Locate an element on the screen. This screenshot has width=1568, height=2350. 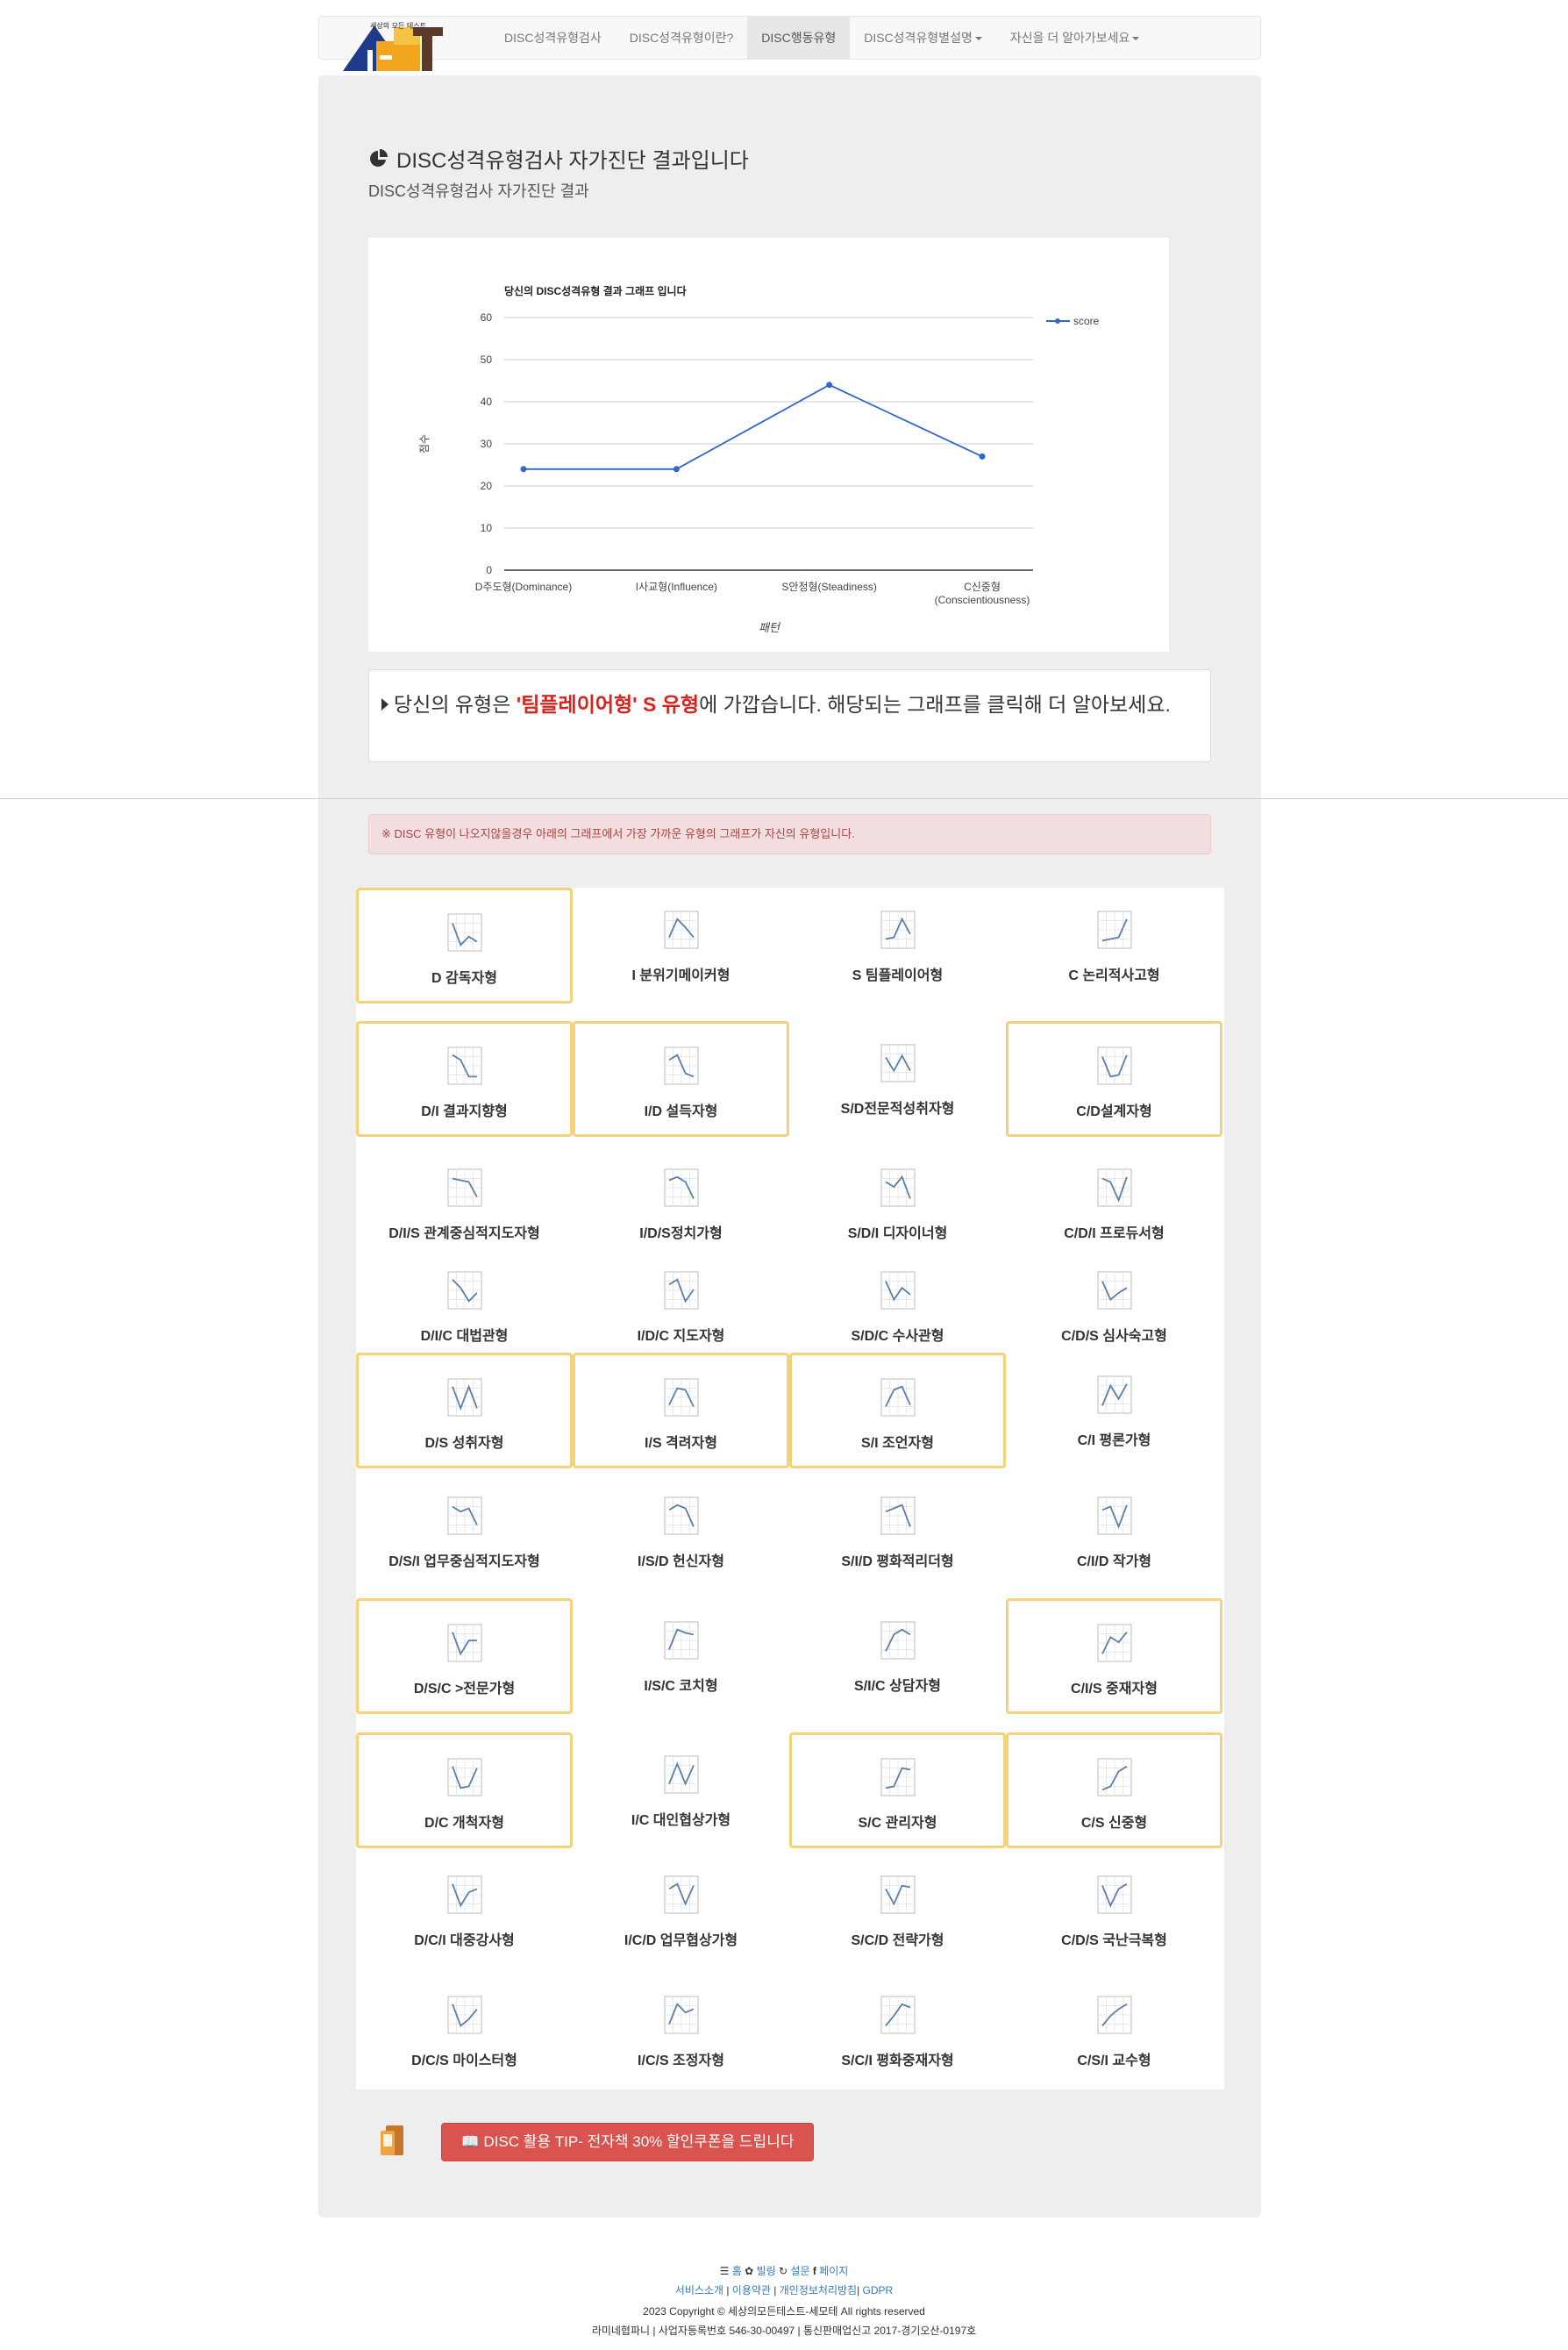
disc-type-label: S 팀플레이어형 is located at coordinates (898, 975).